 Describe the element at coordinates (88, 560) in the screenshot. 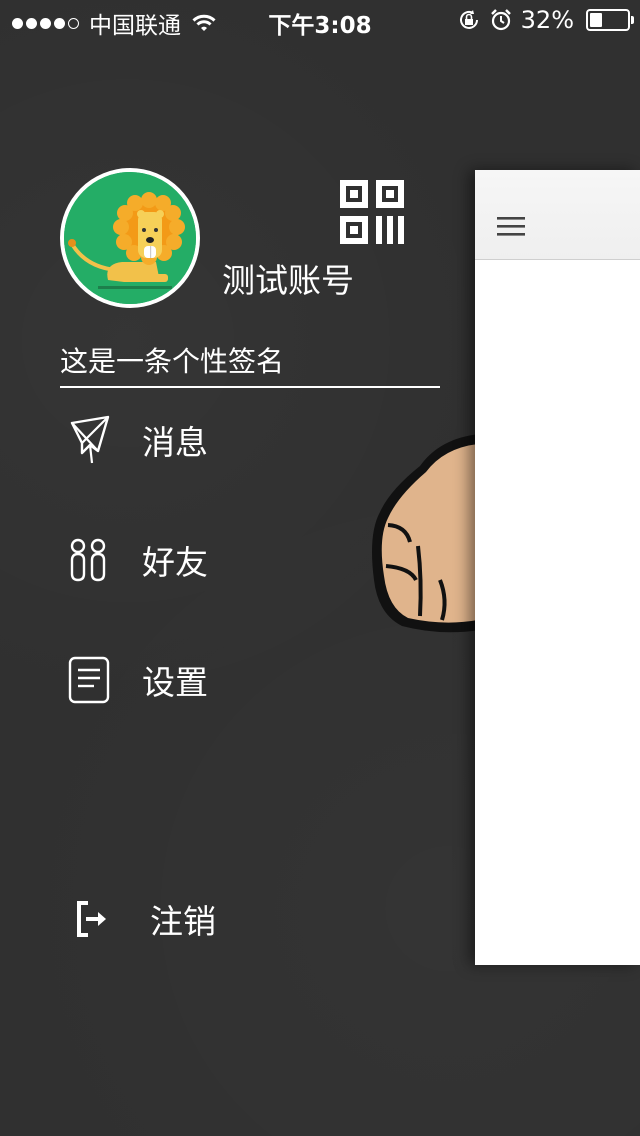

I see `footprints-icon` at that location.